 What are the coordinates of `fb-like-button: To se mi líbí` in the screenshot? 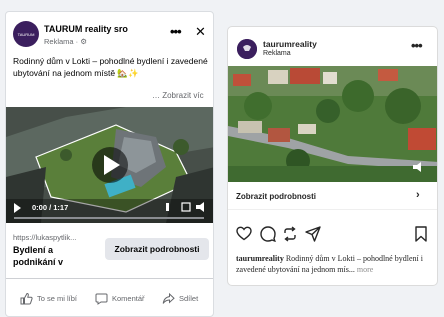 It's located at (48, 298).